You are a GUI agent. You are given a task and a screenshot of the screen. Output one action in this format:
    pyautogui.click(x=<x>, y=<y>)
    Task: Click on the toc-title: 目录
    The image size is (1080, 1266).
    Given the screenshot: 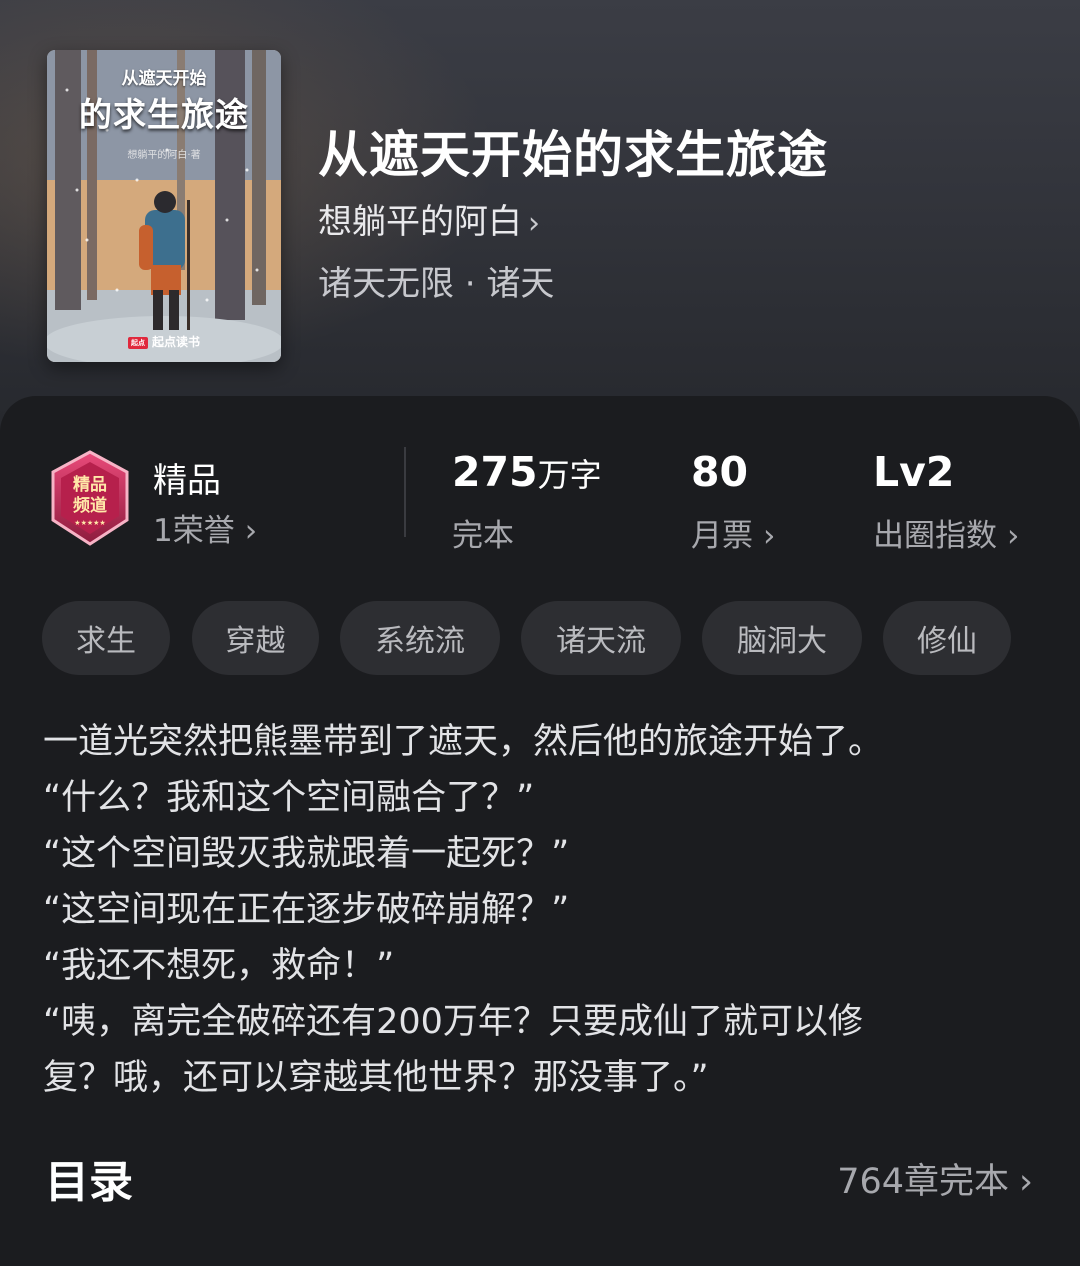 What is the action you would take?
    pyautogui.click(x=89, y=1182)
    